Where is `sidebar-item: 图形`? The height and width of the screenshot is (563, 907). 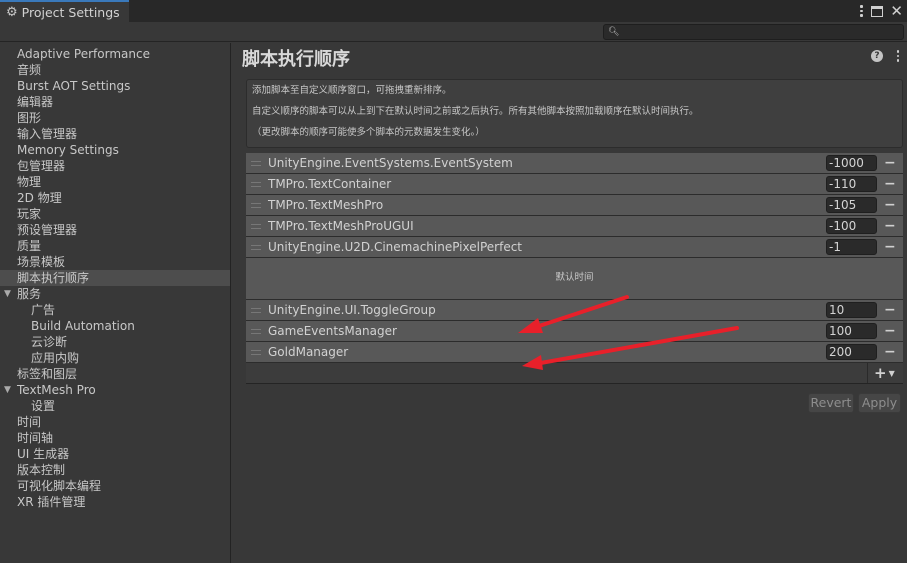 sidebar-item: 图形 is located at coordinates (115, 118).